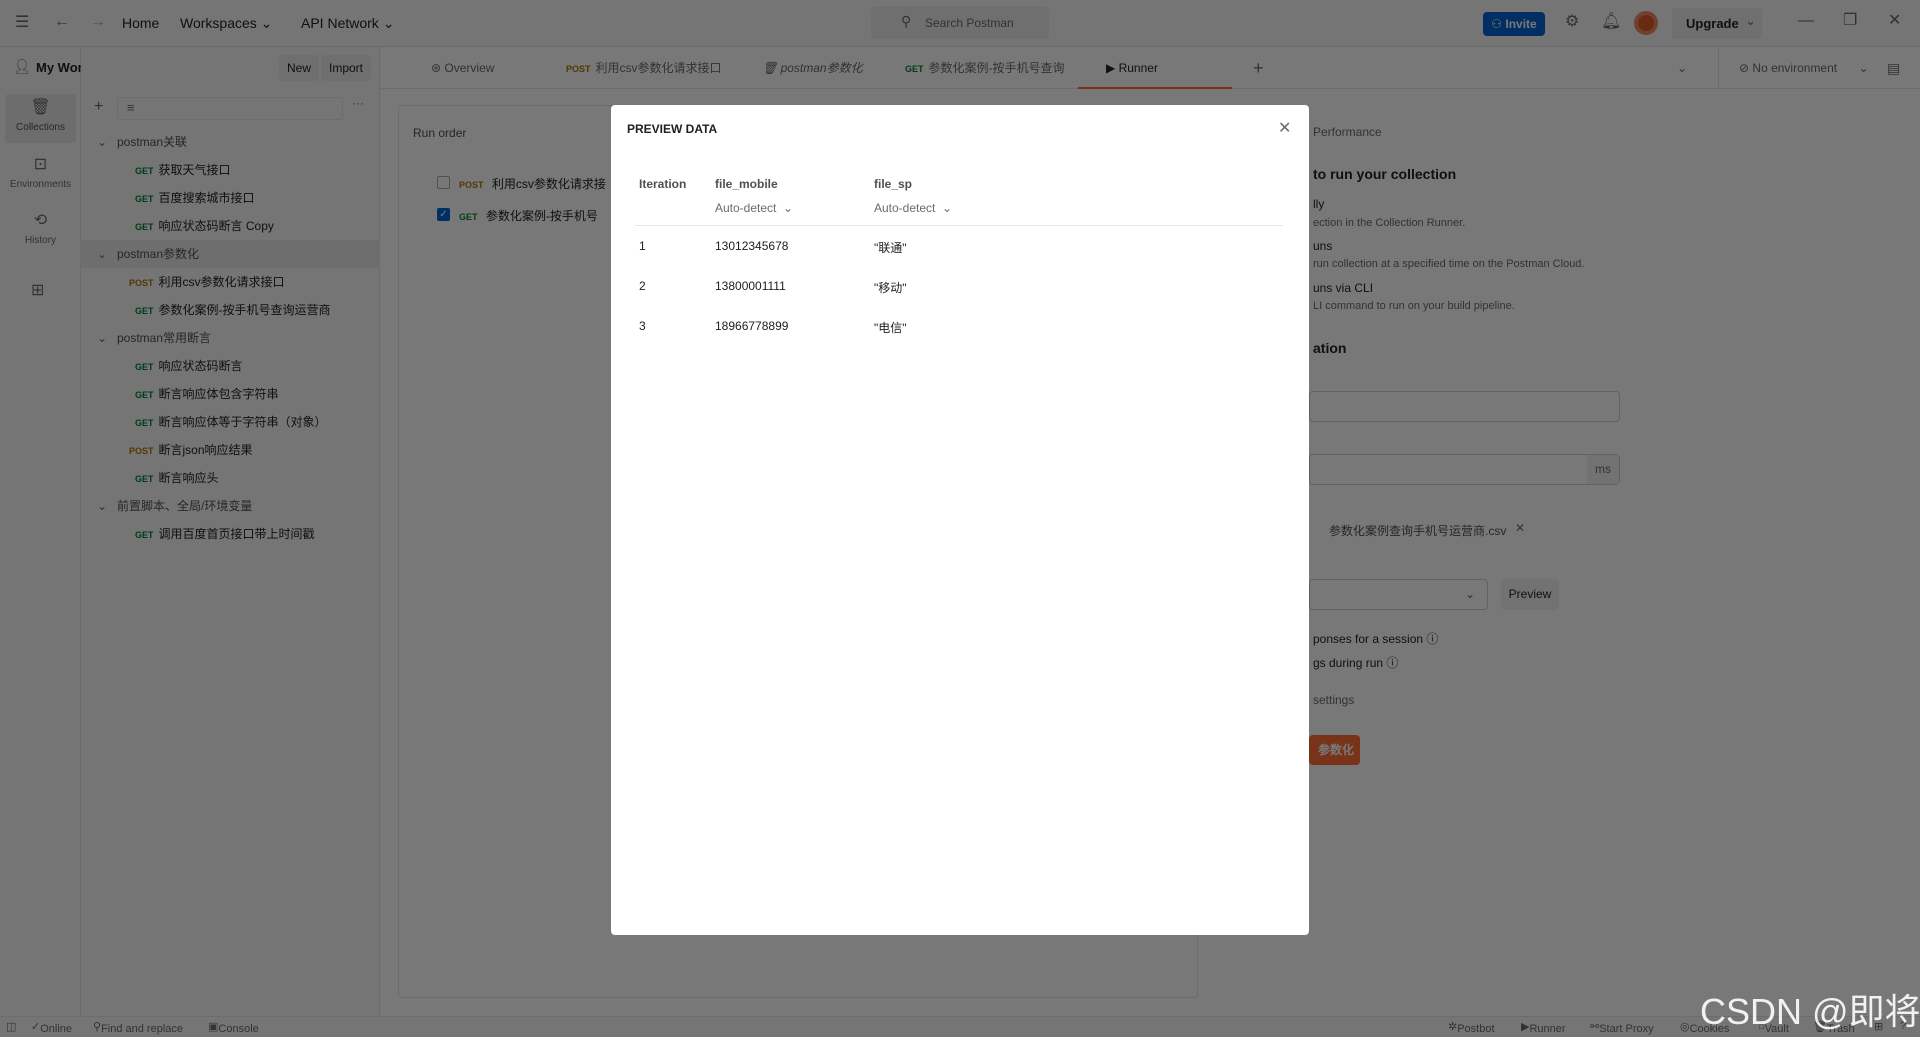 The width and height of the screenshot is (1920, 1037). What do you see at coordinates (443, 182) in the screenshot?
I see `run-item-checkbox` at bounding box center [443, 182].